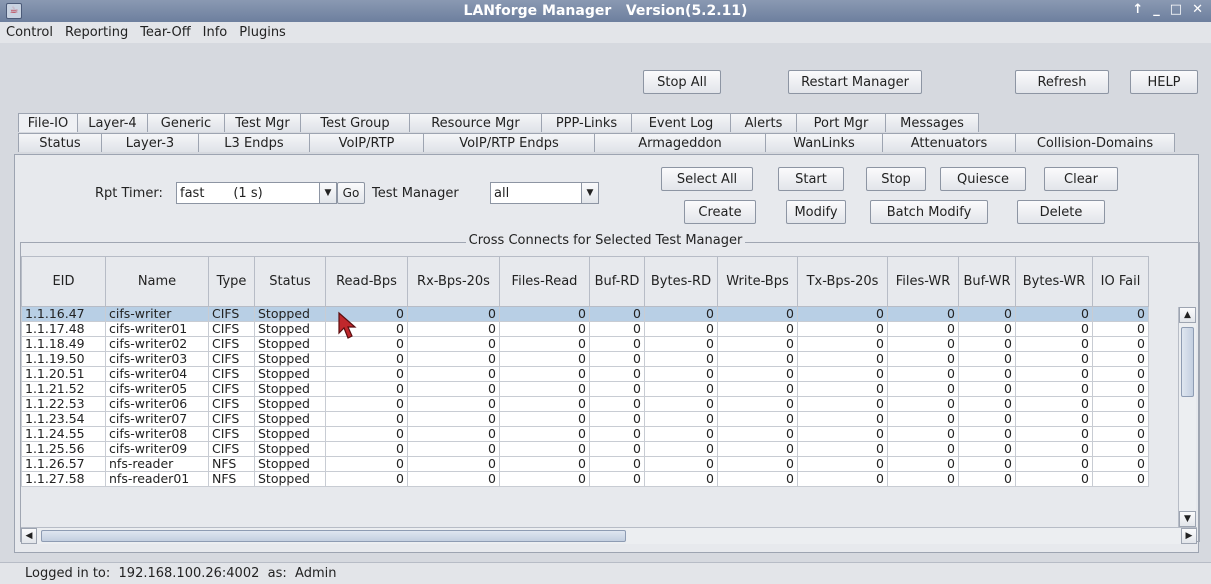 The height and width of the screenshot is (584, 1211). I want to click on horizontal-scroll-thumb, so click(333, 536).